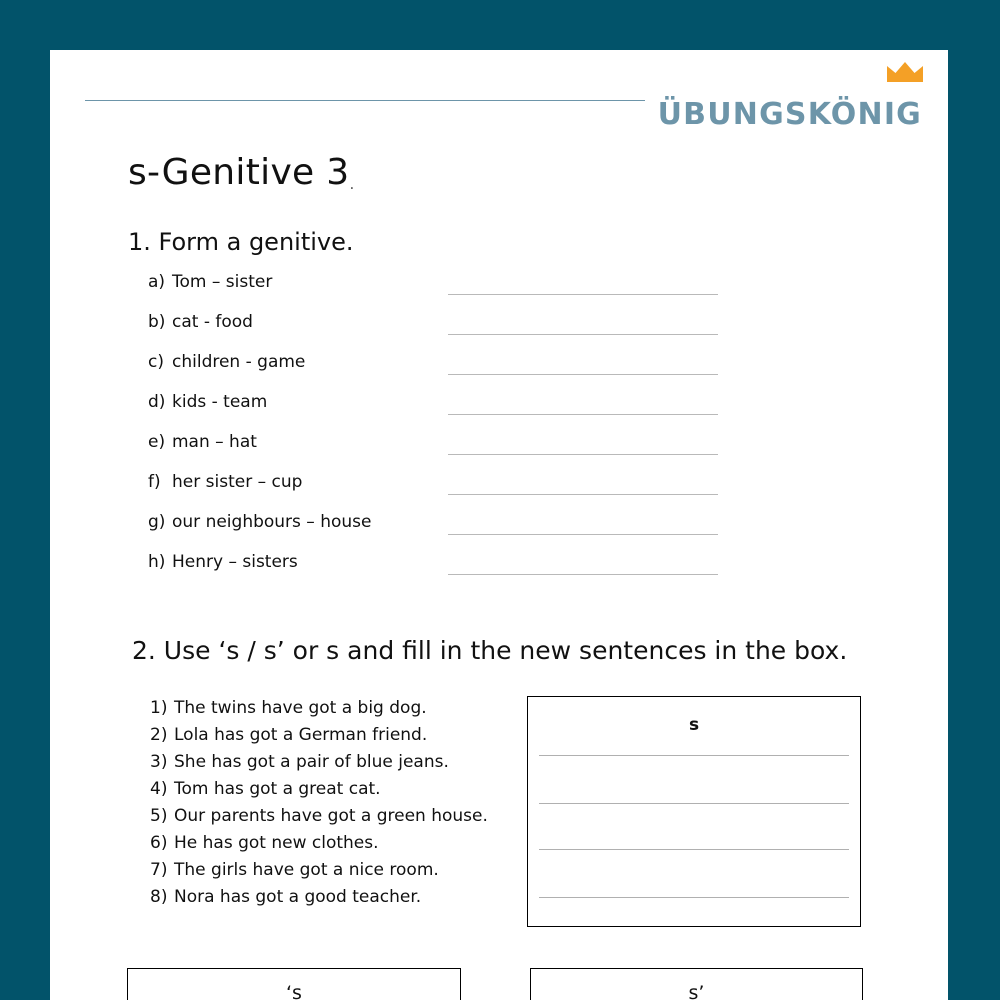 The height and width of the screenshot is (1000, 1000). I want to click on list-item: 7) The girls have got a nice room., so click(340, 870).